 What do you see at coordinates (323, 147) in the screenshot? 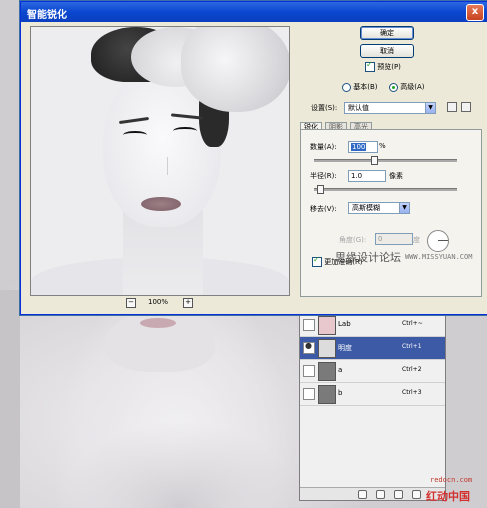
I see `amount-label: 数量(A):` at bounding box center [323, 147].